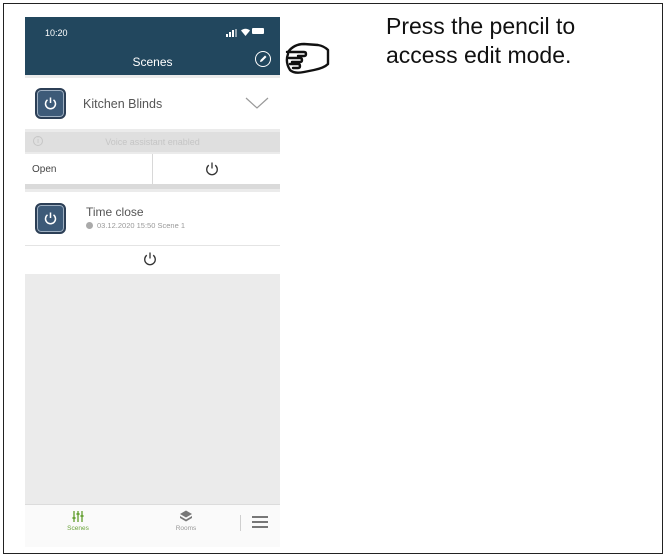 The width and height of the screenshot is (668, 559). I want to click on menu-icon, so click(260, 522).